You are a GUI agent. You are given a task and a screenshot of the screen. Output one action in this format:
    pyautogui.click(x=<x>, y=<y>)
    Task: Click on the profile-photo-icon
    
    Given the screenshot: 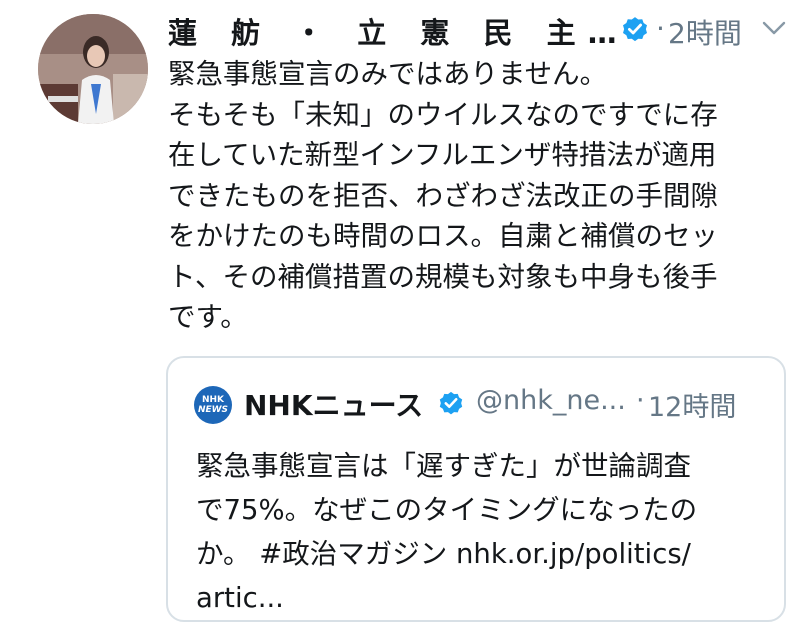 What is the action you would take?
    pyautogui.click(x=93, y=69)
    